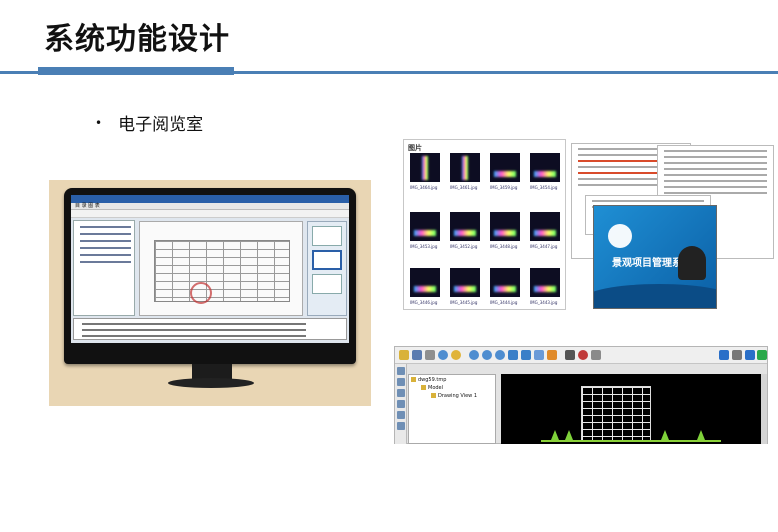 This screenshot has width=778, height=532. I want to click on monitor-image: 目 录 图 表, so click(210, 276).